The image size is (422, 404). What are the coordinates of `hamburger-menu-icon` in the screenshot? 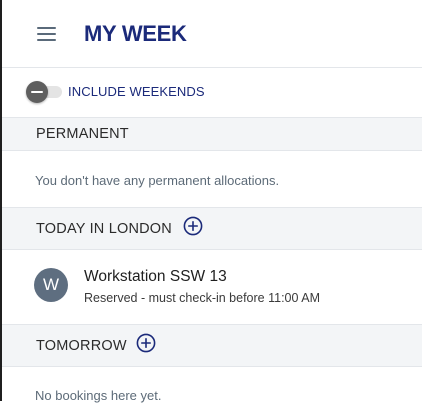 It's located at (46, 34).